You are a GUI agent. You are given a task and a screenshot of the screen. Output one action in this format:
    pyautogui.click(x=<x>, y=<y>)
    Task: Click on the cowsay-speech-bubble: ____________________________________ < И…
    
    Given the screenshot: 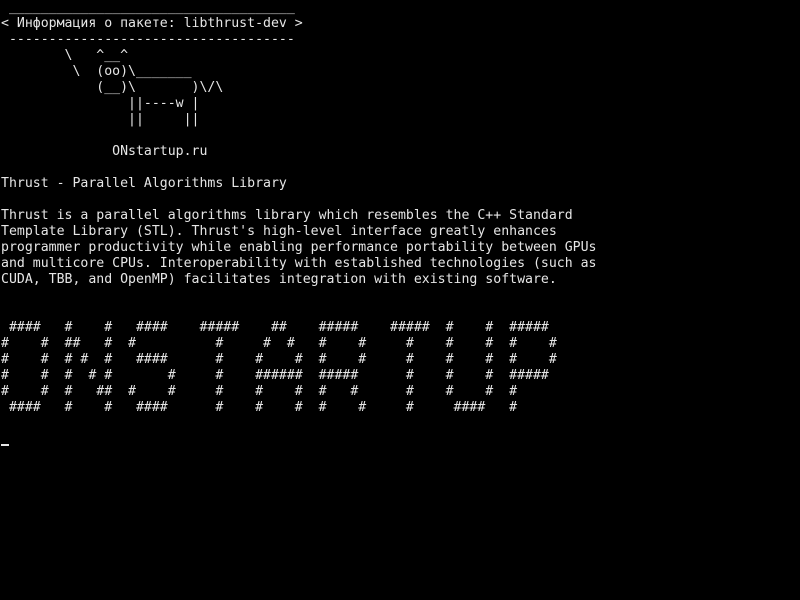 What is the action you would take?
    pyautogui.click(x=400, y=24)
    